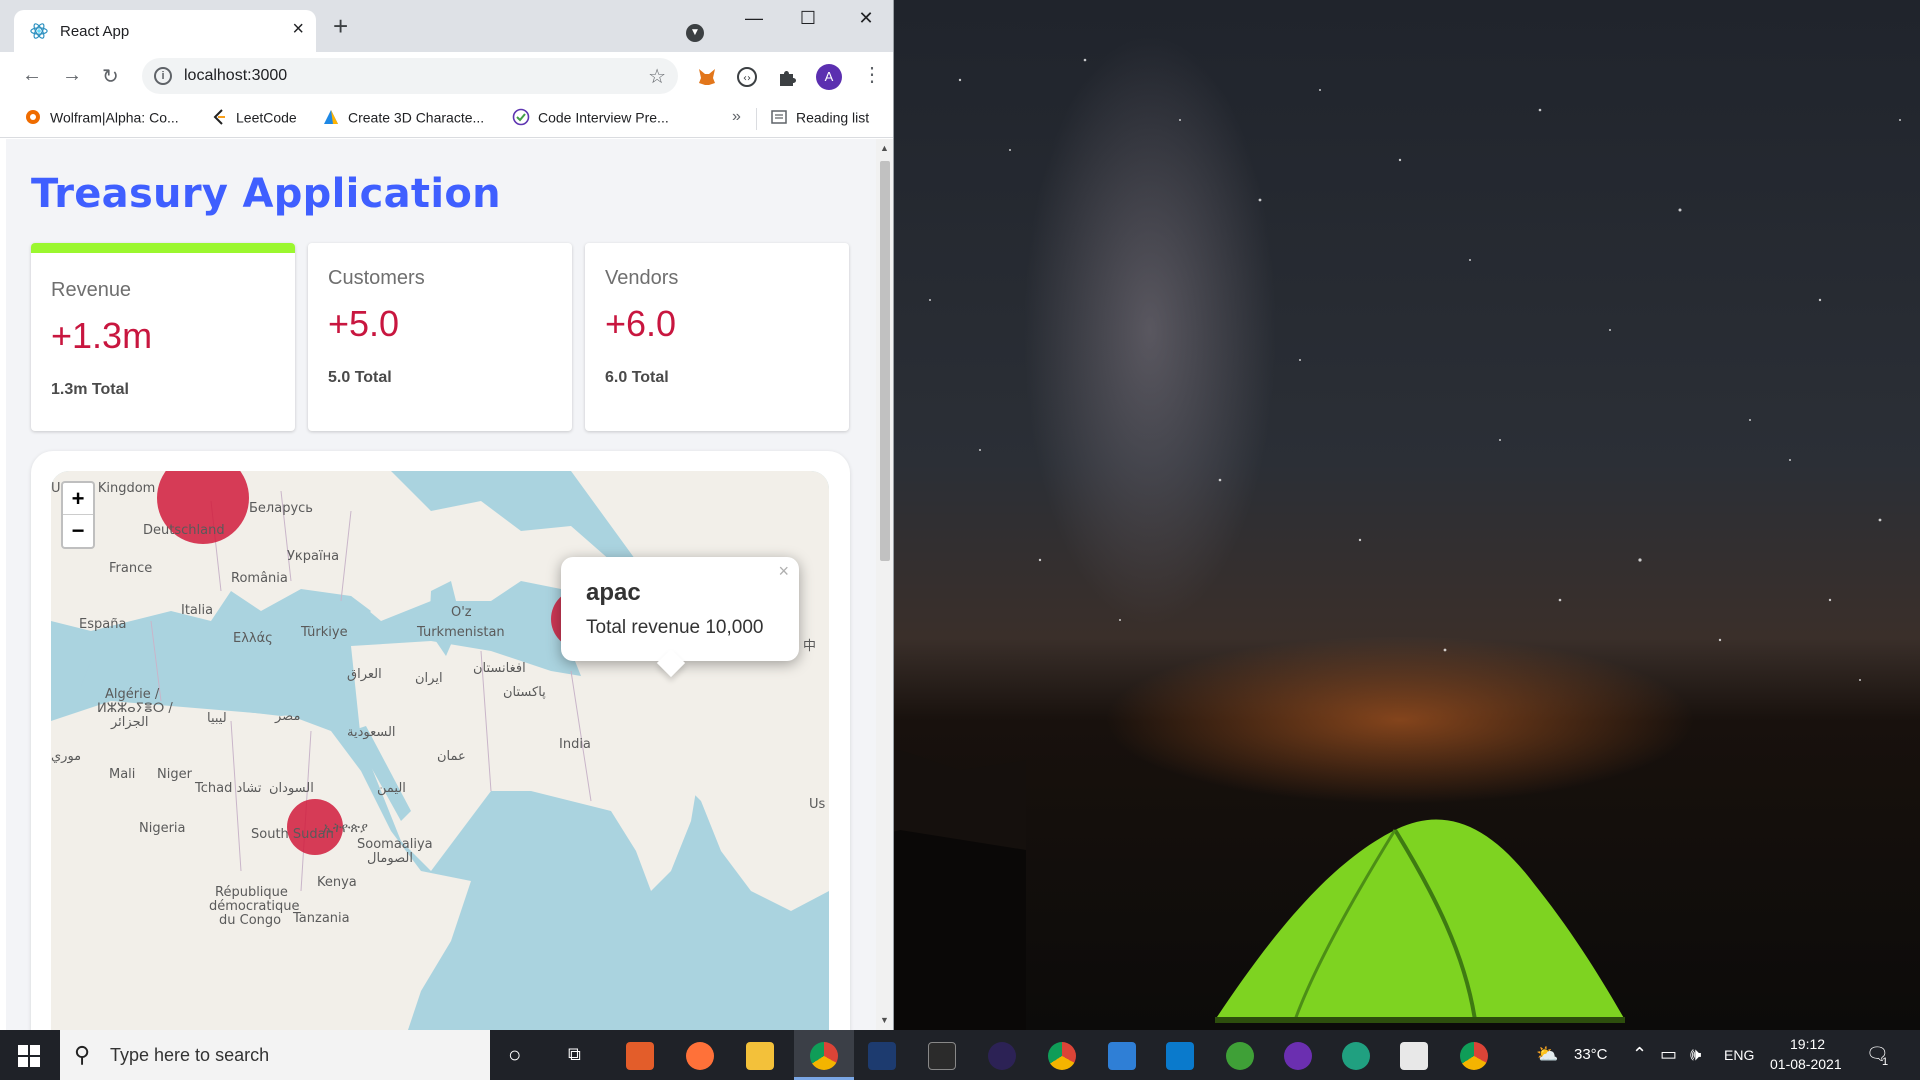  What do you see at coordinates (1695, 1054) in the screenshot?
I see `volume-icon: 🕪` at bounding box center [1695, 1054].